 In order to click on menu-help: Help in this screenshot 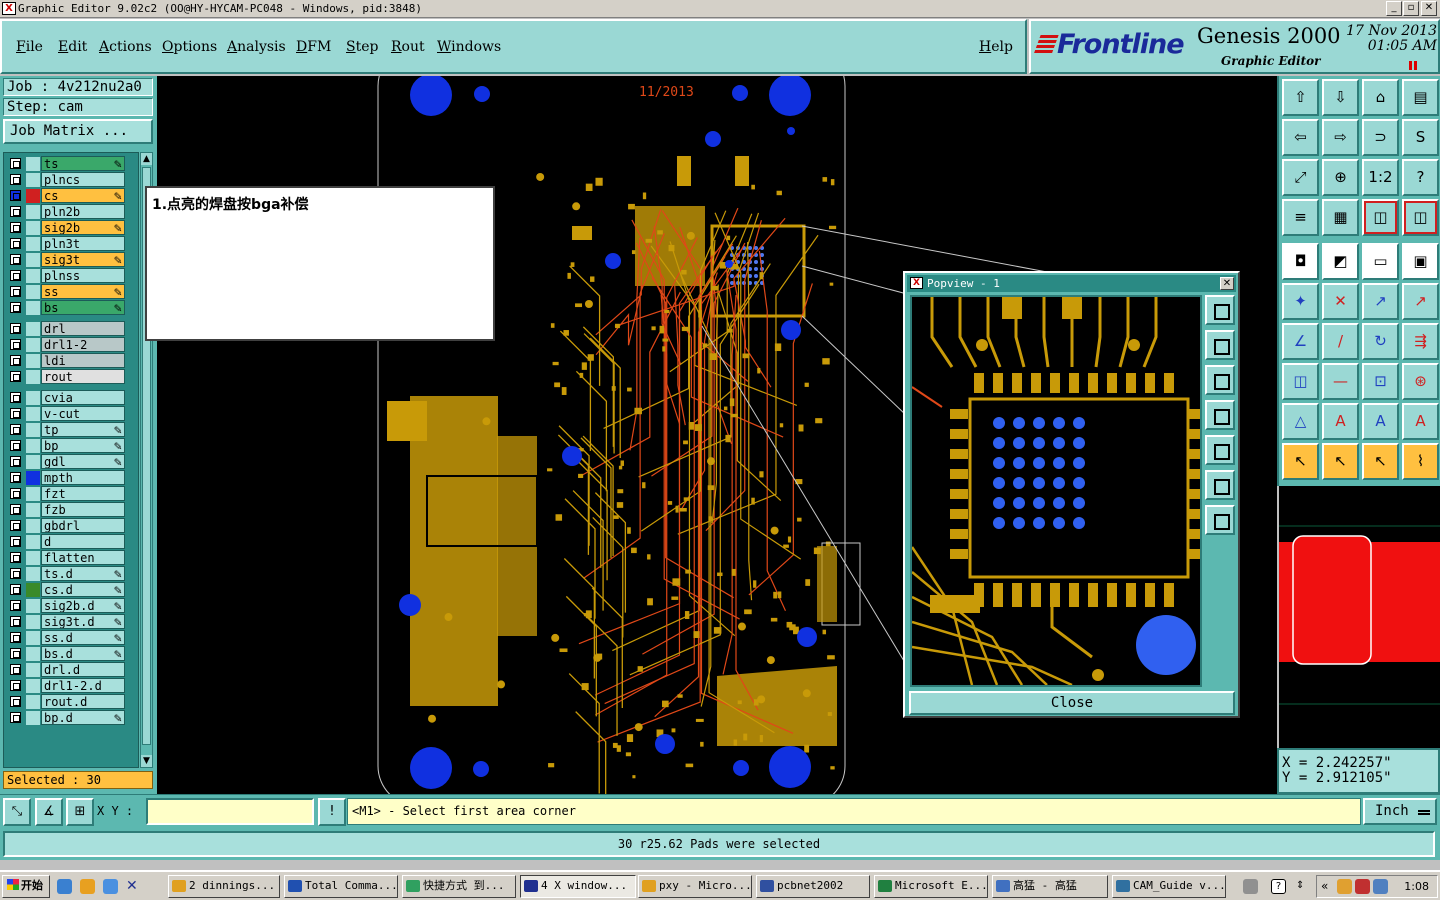, I will do `click(996, 47)`.